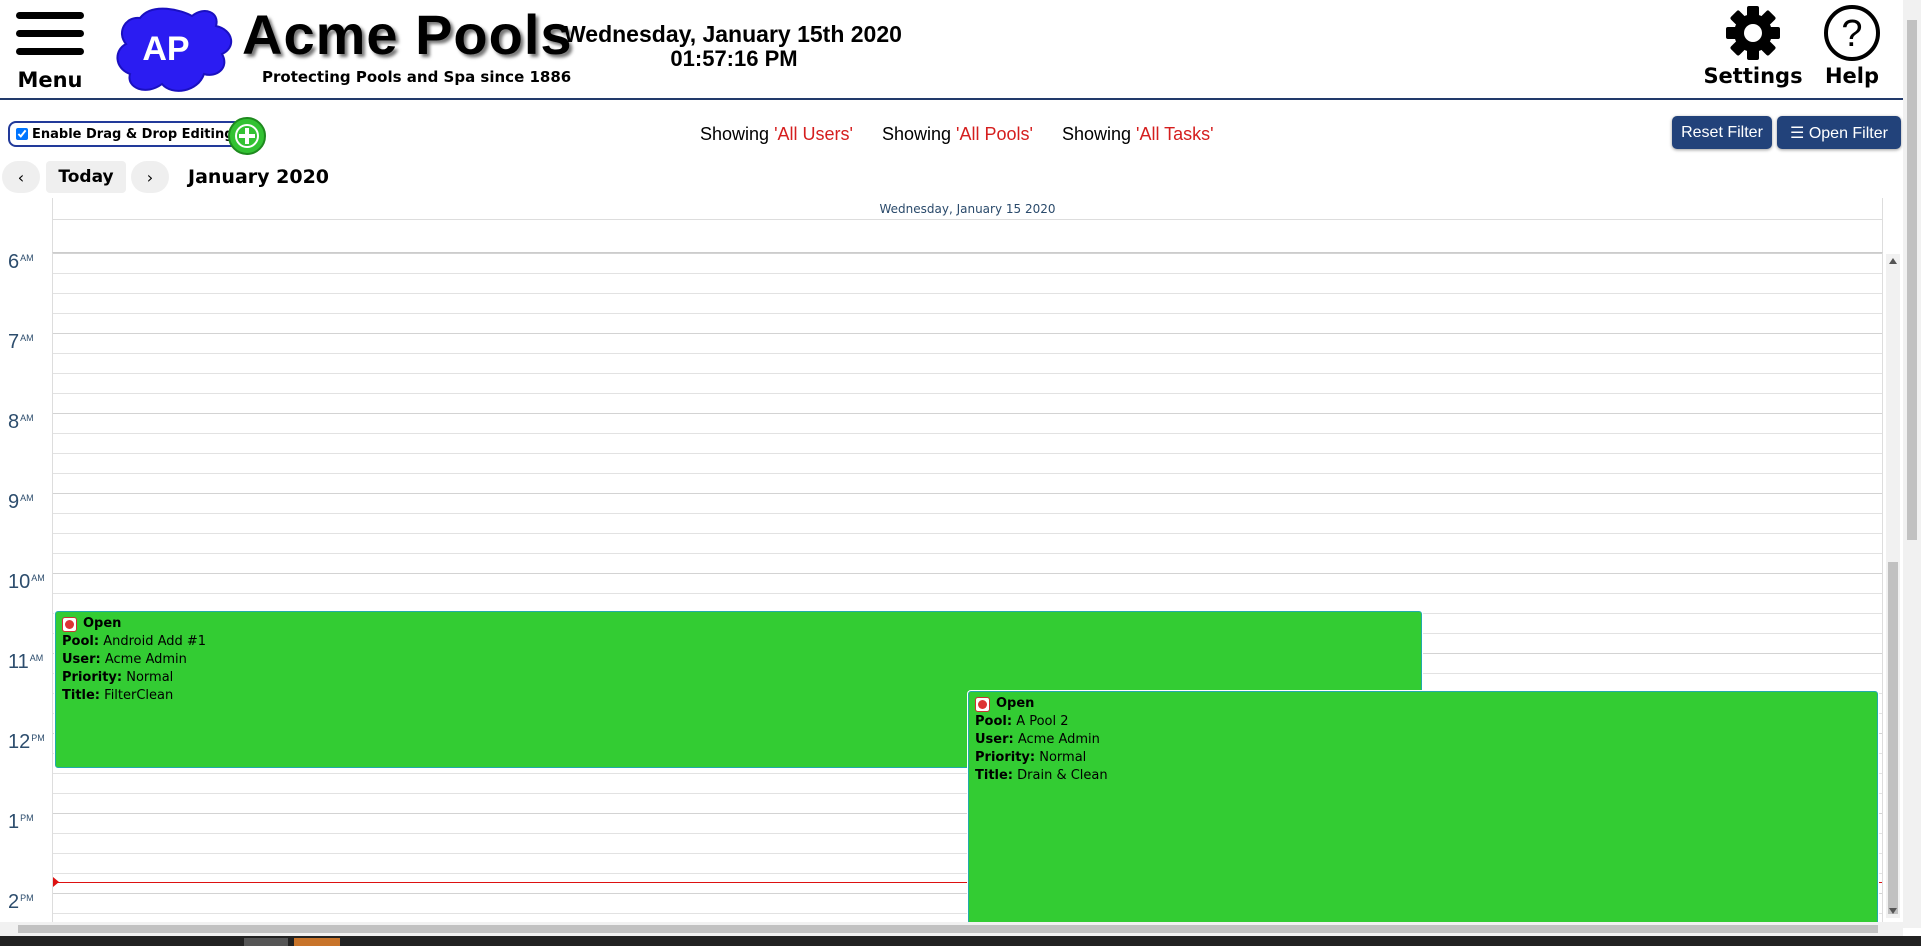 Image resolution: width=1921 pixels, height=946 pixels. I want to click on scroll-down-icon, so click(1893, 911).